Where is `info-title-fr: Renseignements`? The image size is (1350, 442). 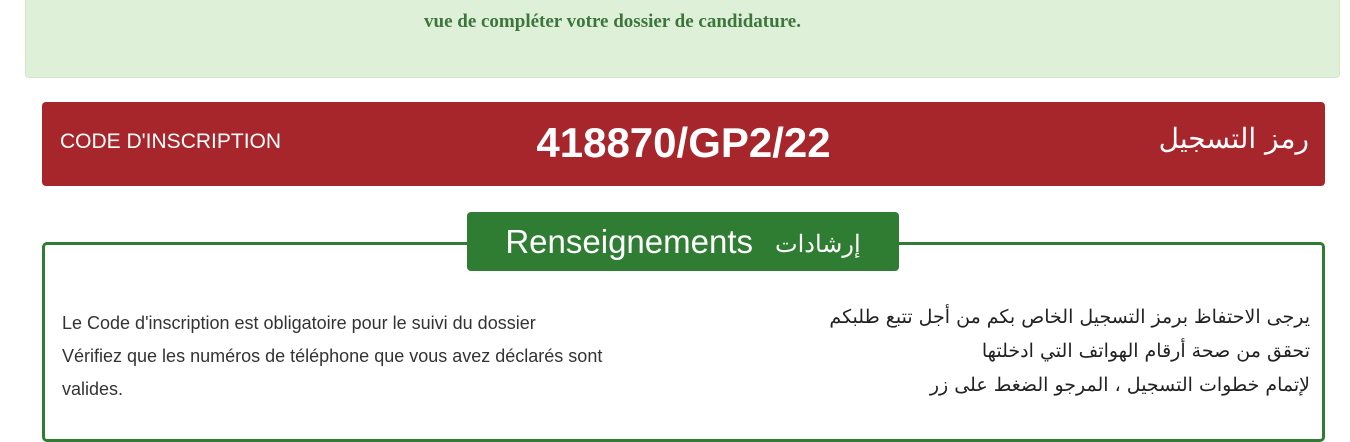 info-title-fr: Renseignements is located at coordinates (629, 241).